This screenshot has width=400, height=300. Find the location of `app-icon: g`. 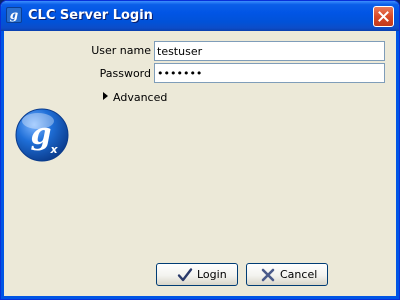

app-icon: g is located at coordinates (14, 15).